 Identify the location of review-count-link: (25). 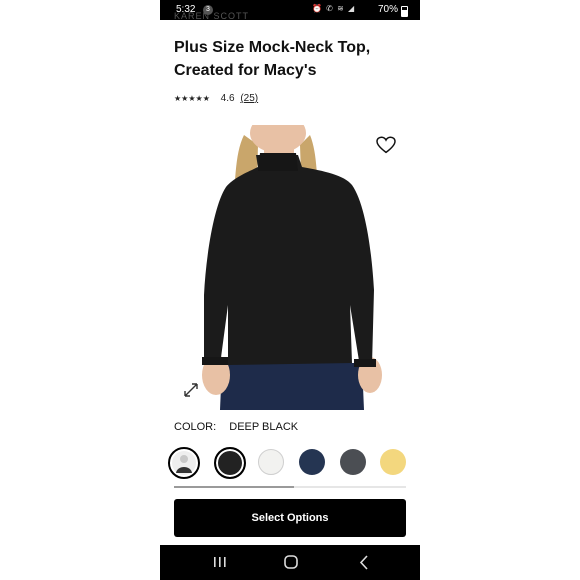
(249, 98).